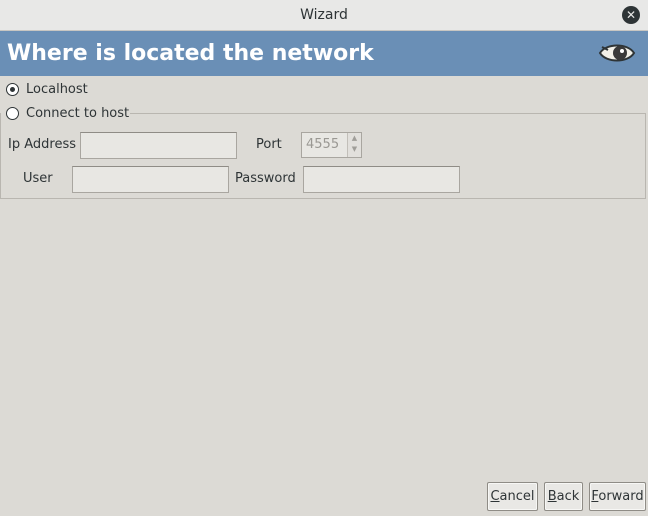 Image resolution: width=648 pixels, height=516 pixels. What do you see at coordinates (150, 179) in the screenshot?
I see `user-field` at bounding box center [150, 179].